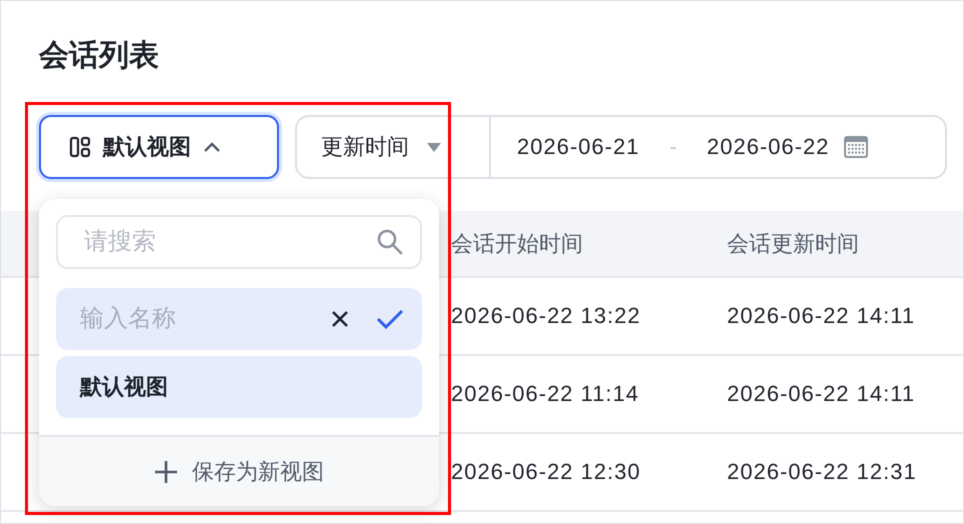  I want to click on plus-icon, so click(166, 472).